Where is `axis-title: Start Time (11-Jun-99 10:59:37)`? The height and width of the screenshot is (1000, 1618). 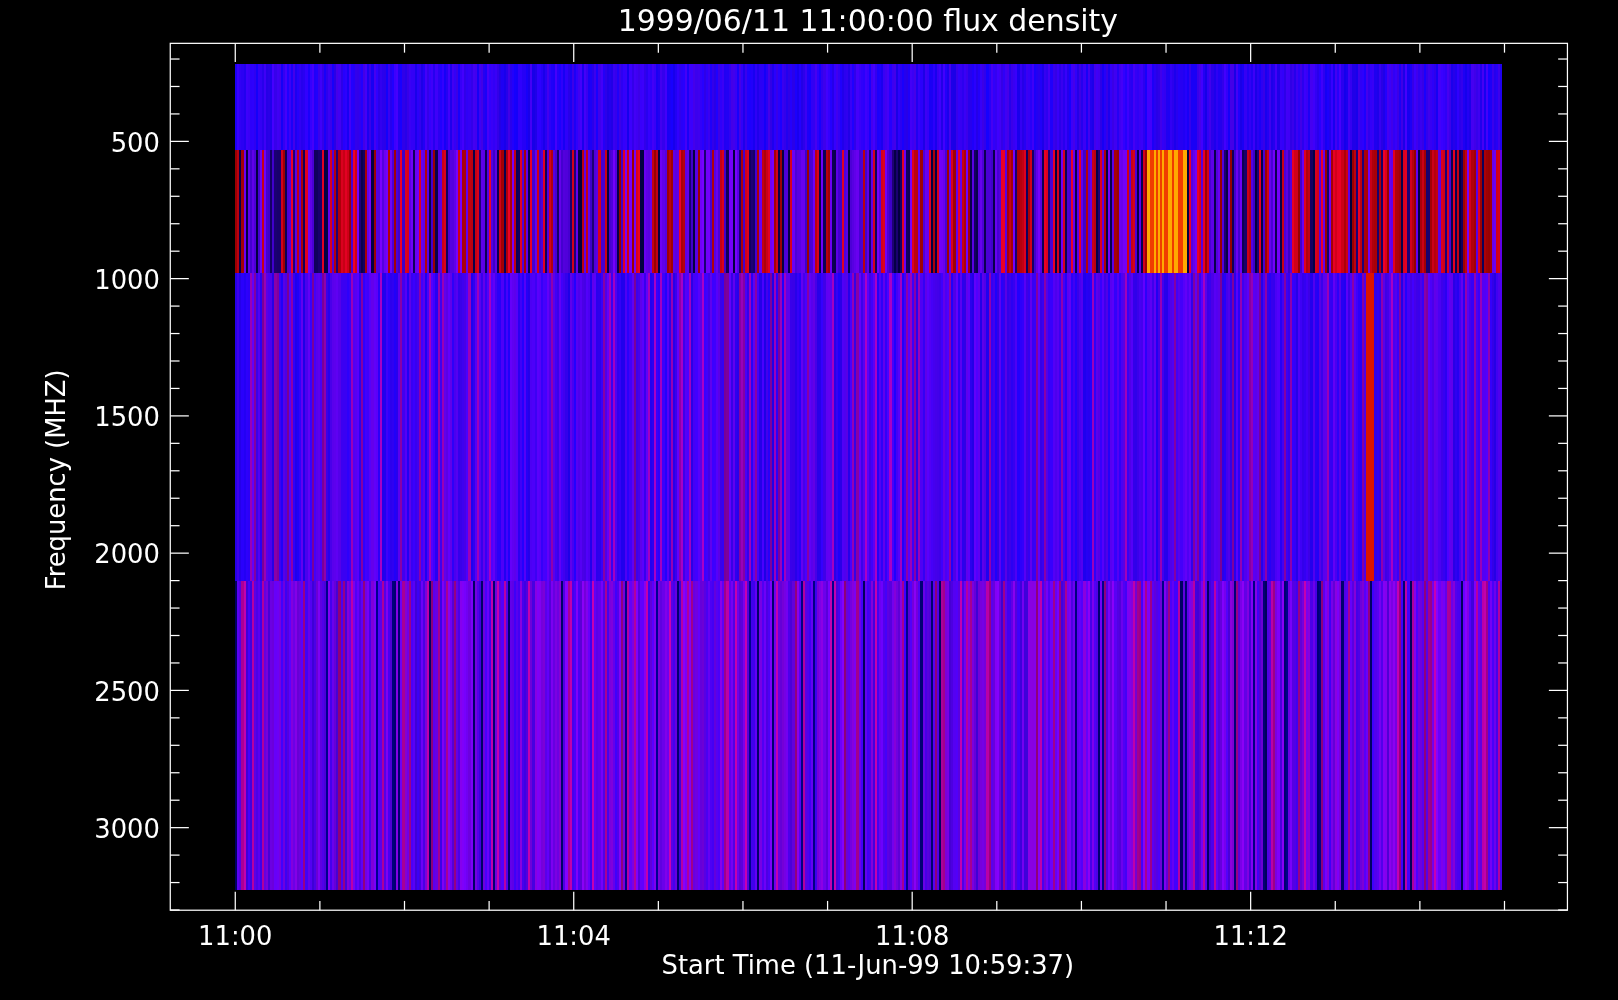 axis-title: Start Time (11-Jun-99 10:59:37) is located at coordinates (868, 965).